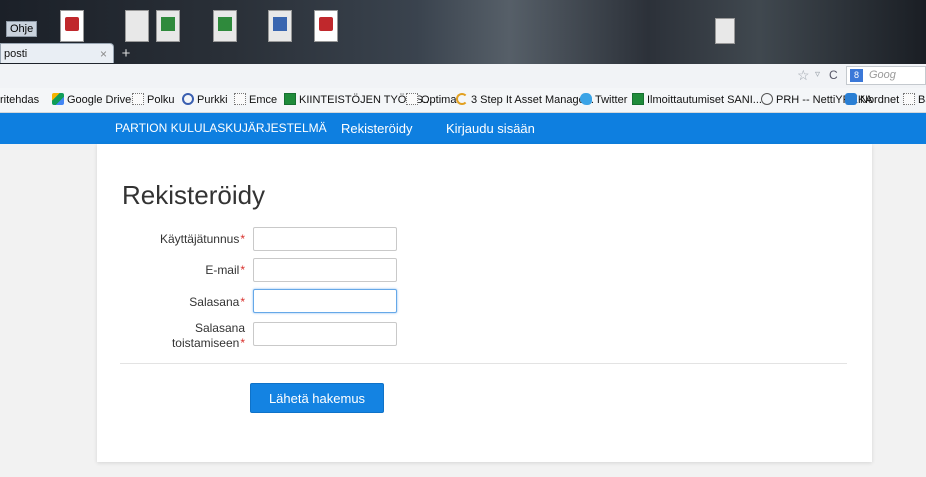  Describe the element at coordinates (188, 99) in the screenshot. I see `purkki-icon` at that location.